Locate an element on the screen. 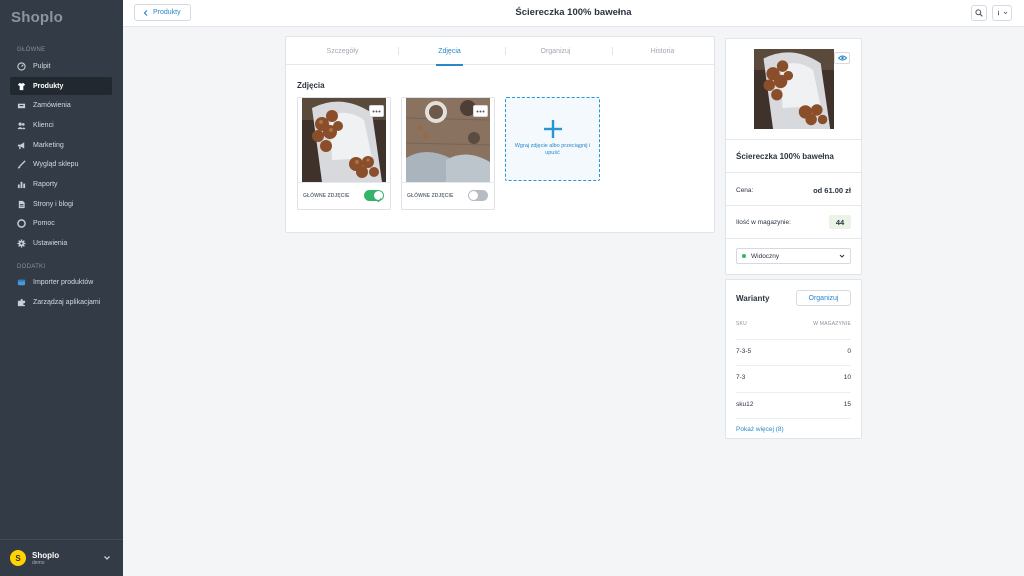  status-dot is located at coordinates (744, 256).